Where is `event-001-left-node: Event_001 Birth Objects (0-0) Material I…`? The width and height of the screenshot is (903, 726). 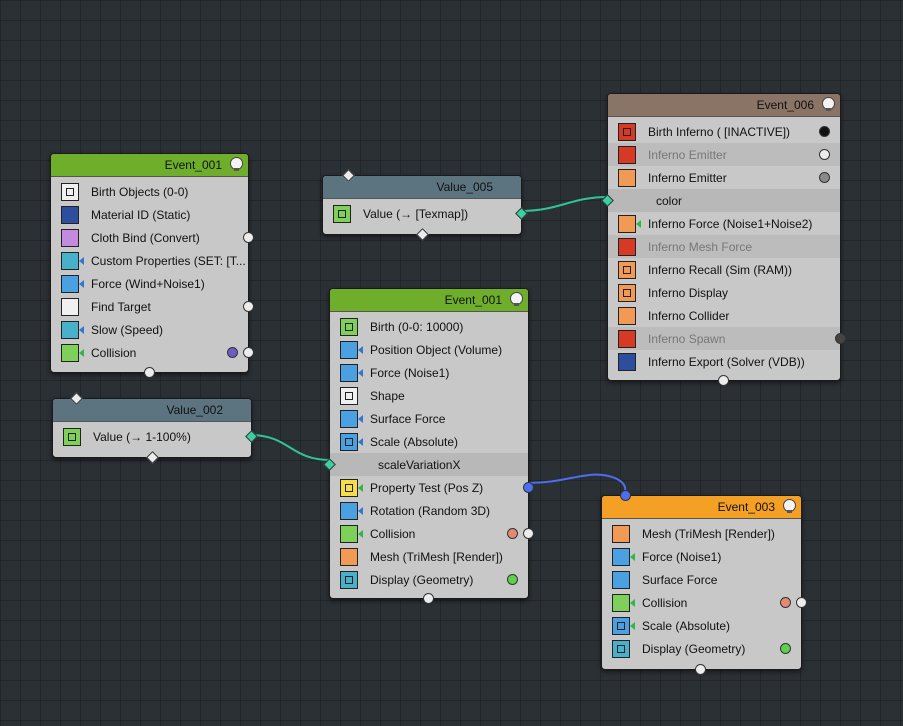 event-001-left-node: Event_001 Birth Objects (0-0) Material I… is located at coordinates (152, 265).